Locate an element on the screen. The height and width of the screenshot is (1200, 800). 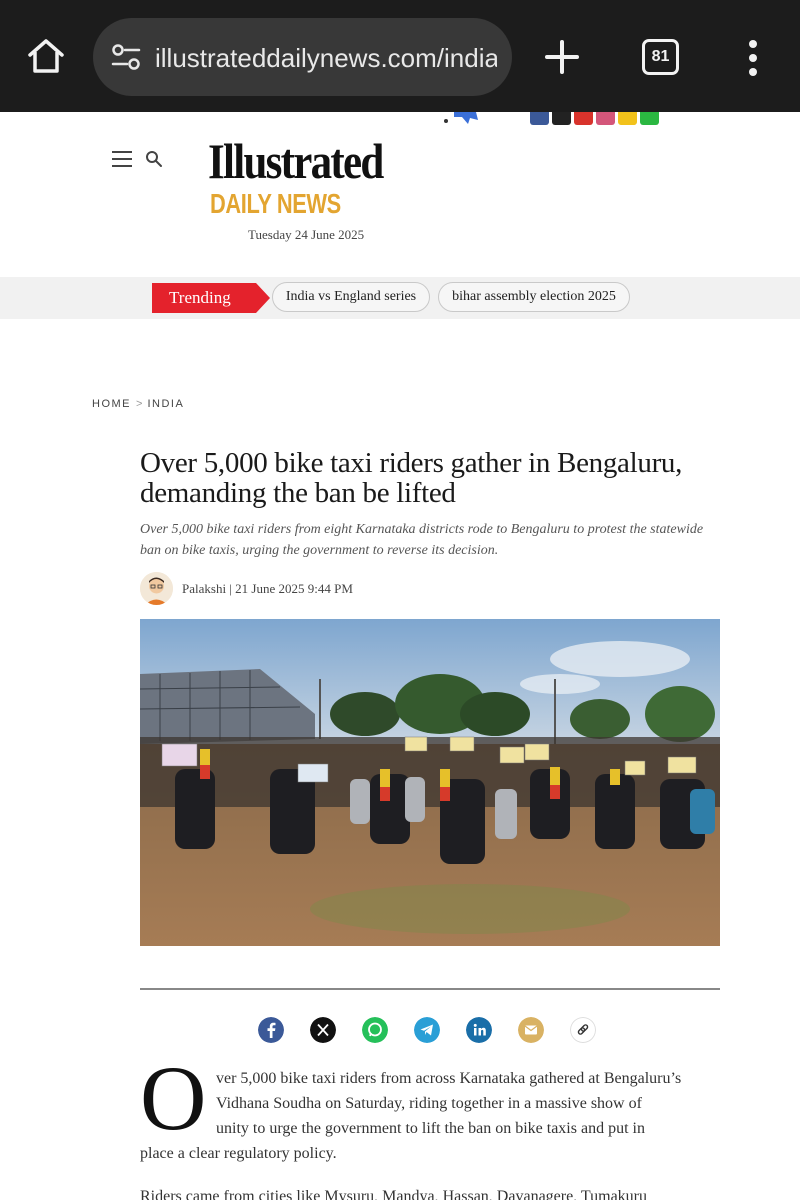
avatar-illustration is located at coordinates (156, 588).